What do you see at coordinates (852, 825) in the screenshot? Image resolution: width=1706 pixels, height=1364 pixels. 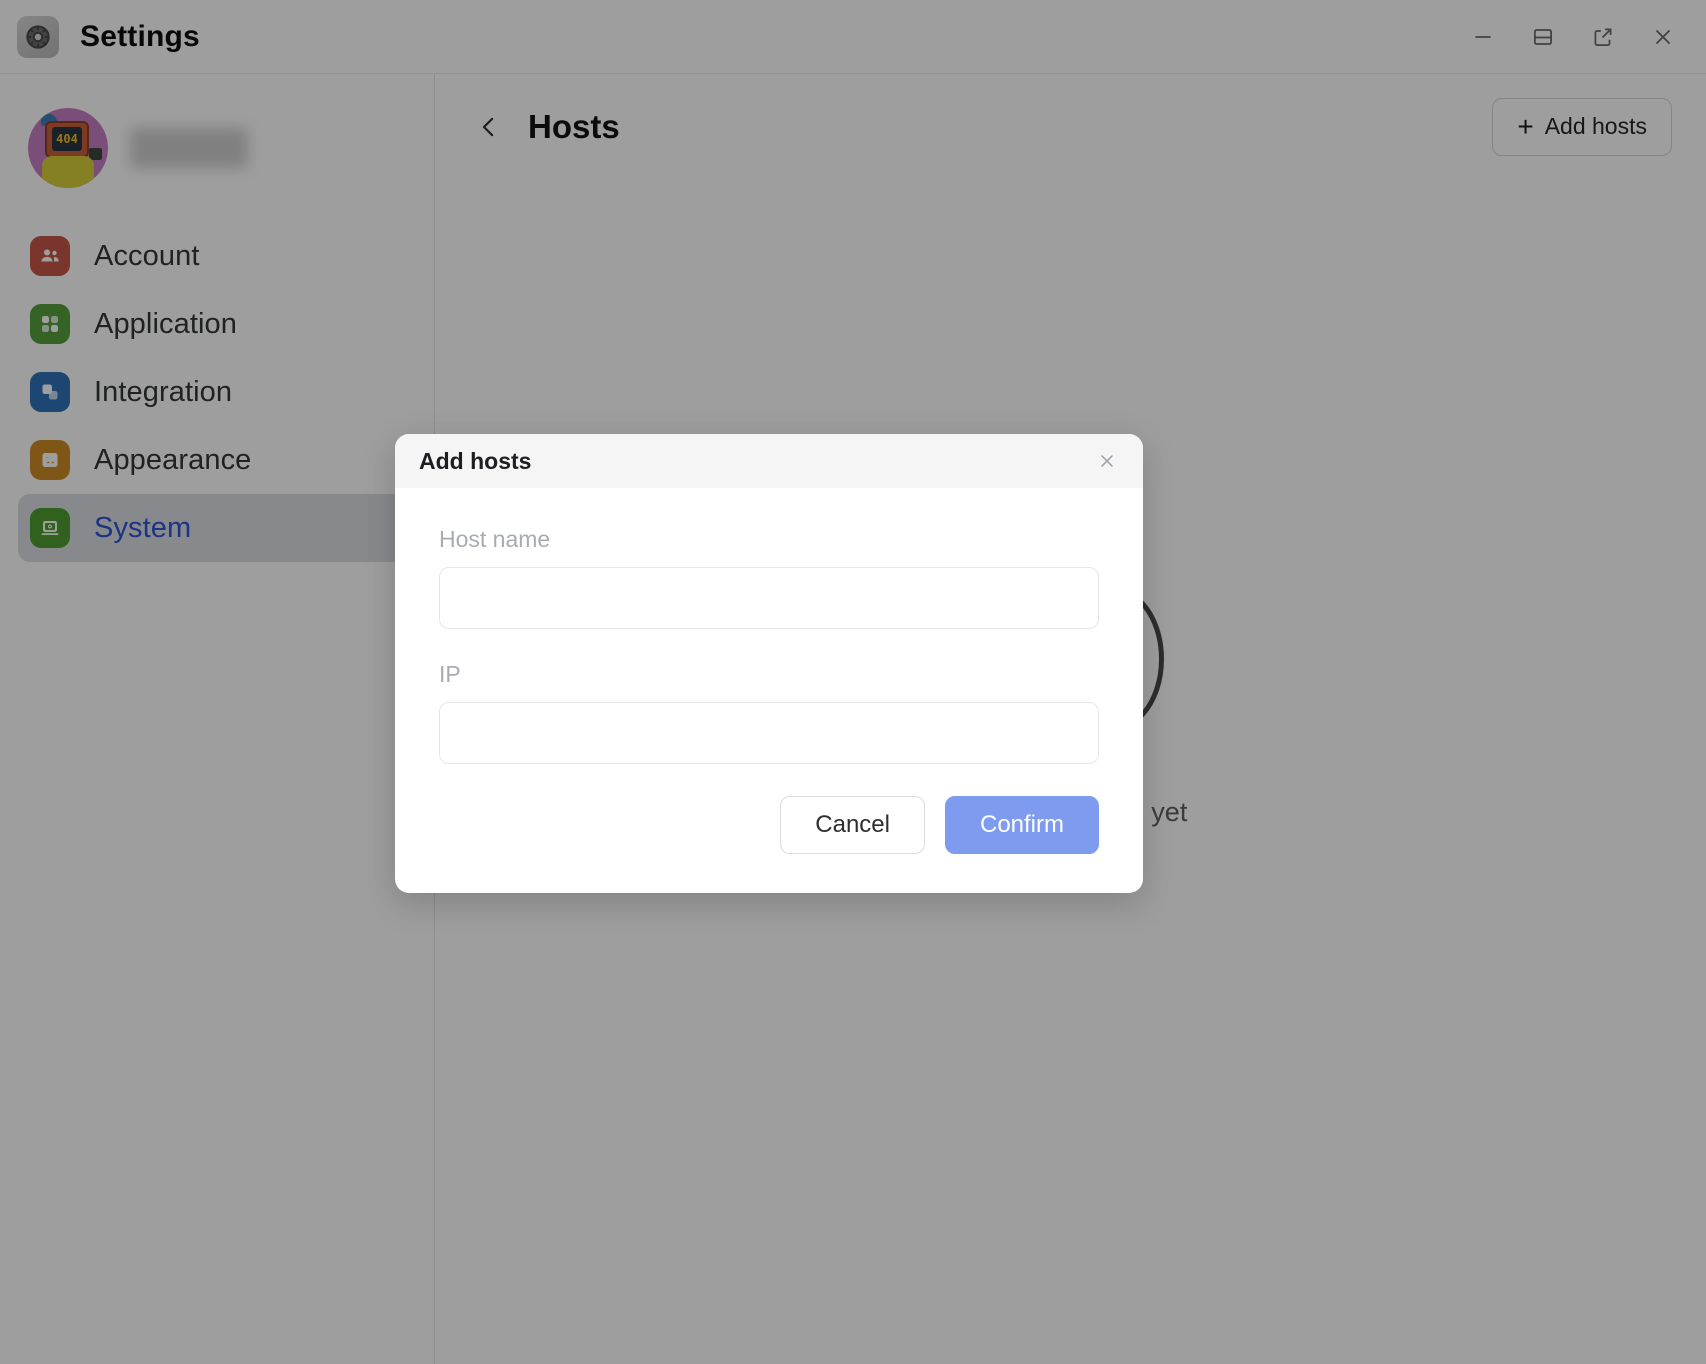 I see `cancel-button: Cancel` at bounding box center [852, 825].